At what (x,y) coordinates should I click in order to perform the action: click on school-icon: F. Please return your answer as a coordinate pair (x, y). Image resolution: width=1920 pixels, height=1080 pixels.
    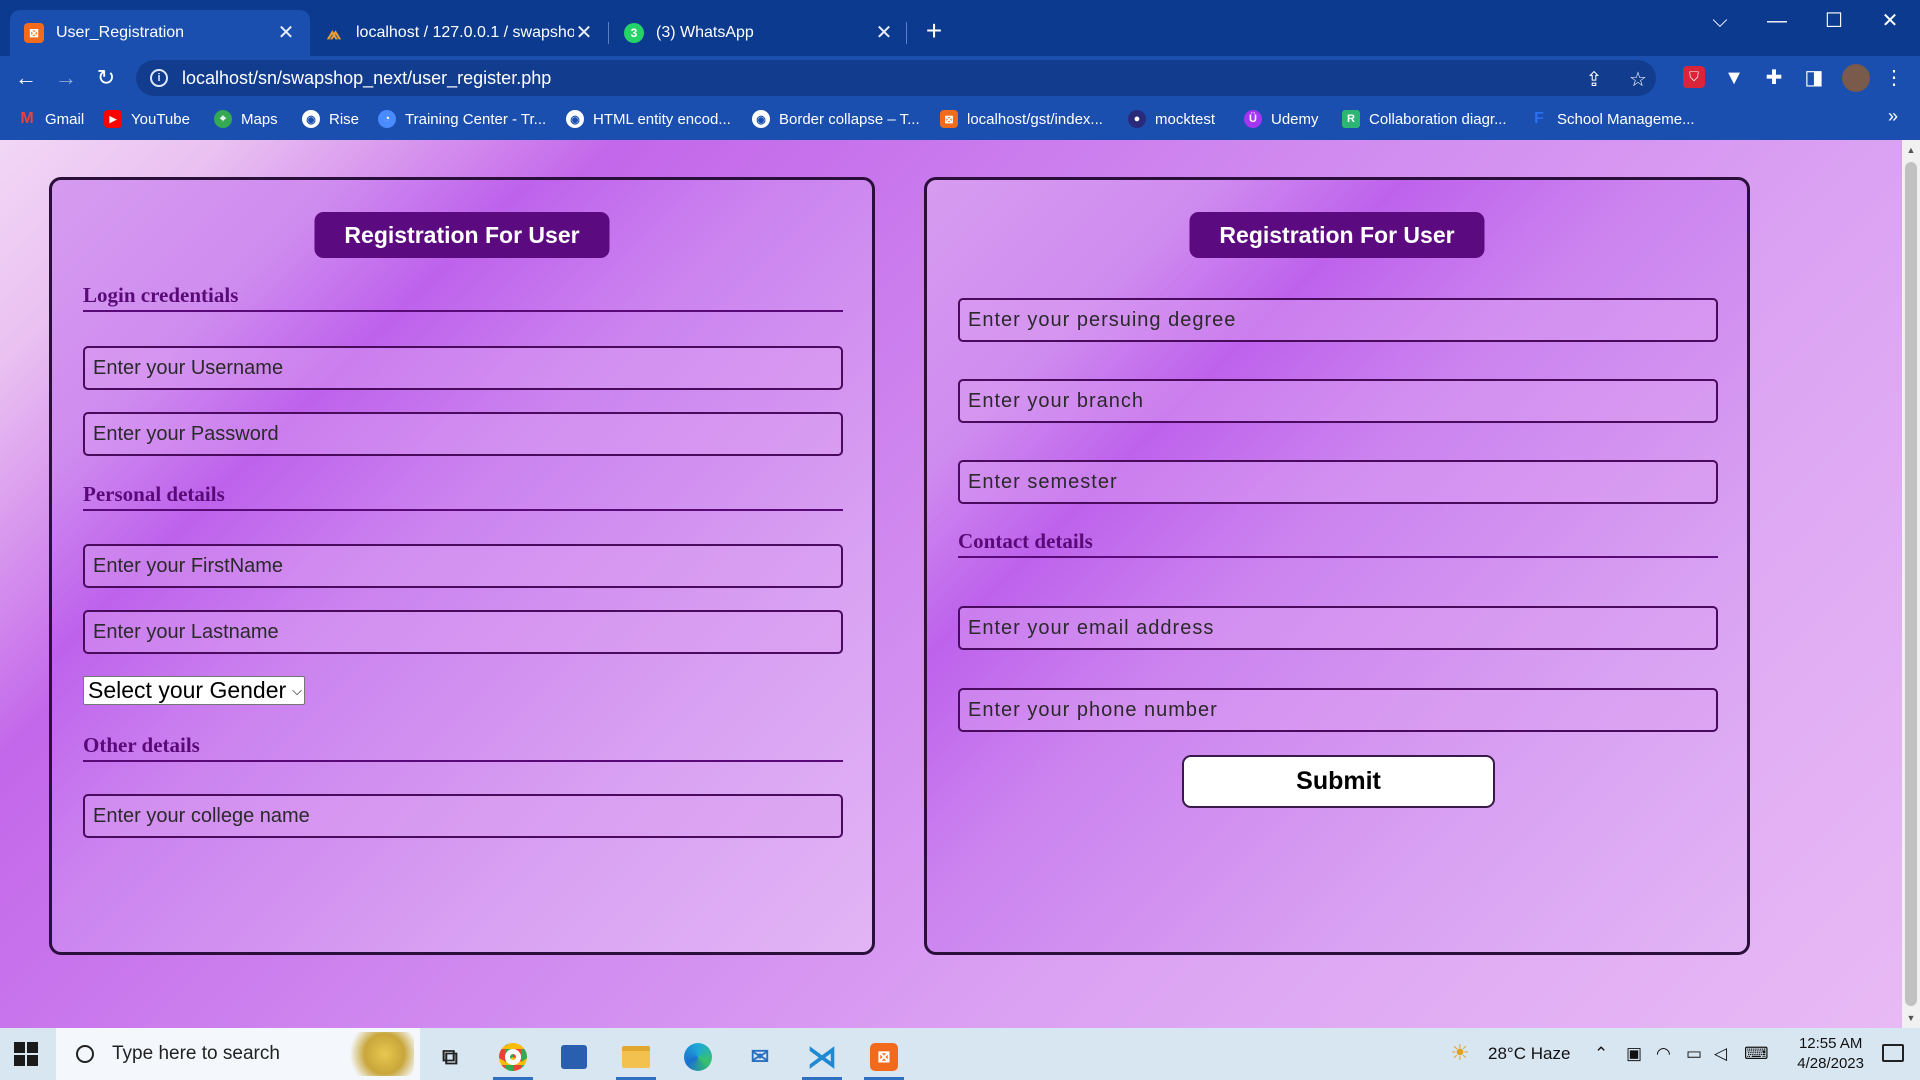
    Looking at the image, I should click on (1539, 118).